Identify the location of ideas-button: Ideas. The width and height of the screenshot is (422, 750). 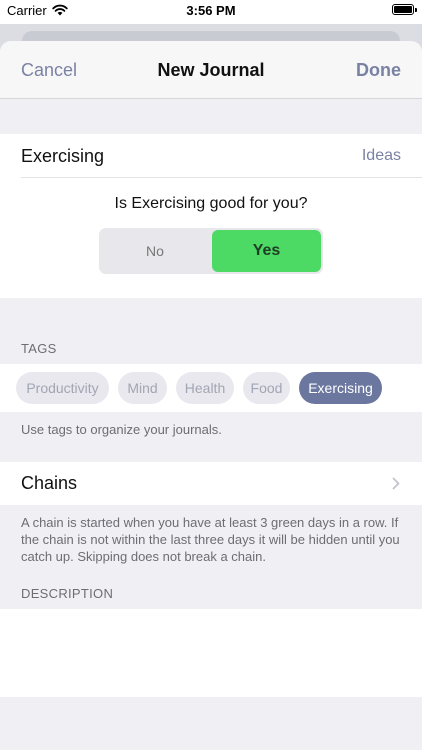
(381, 156).